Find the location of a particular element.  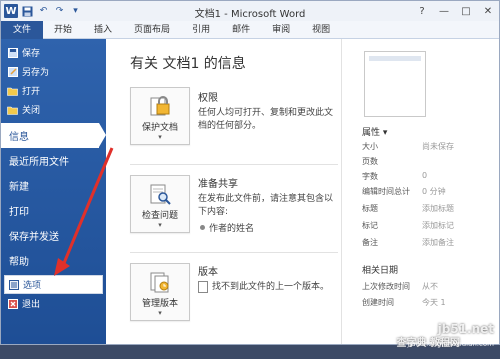

property-value: 今天 1 is located at coordinates (434, 302).